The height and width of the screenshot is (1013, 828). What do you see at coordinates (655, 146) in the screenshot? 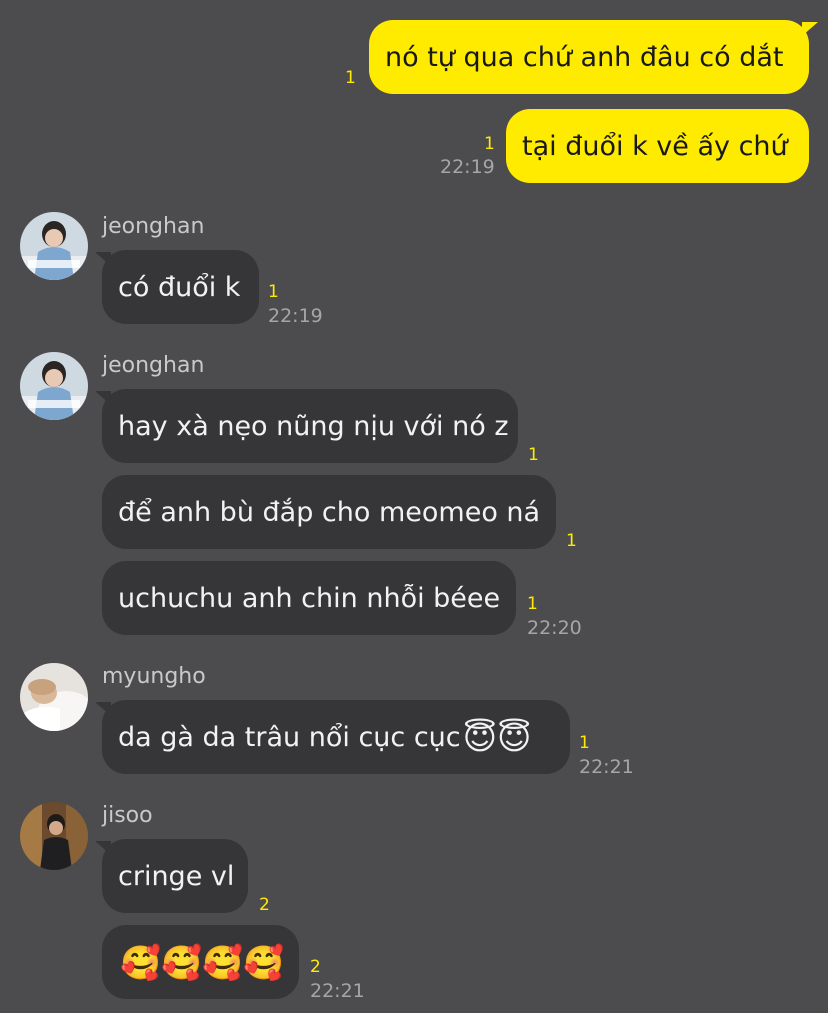
I see `message-text: tại đuổi k về ấy chứ` at bounding box center [655, 146].